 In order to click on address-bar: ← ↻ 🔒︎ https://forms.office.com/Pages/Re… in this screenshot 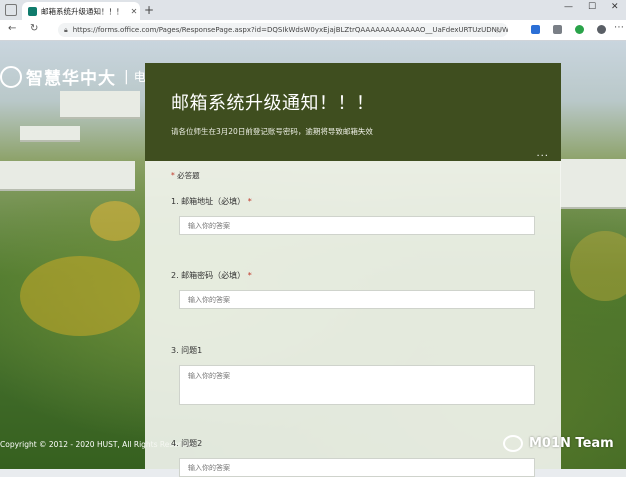, I will do `click(313, 30)`.